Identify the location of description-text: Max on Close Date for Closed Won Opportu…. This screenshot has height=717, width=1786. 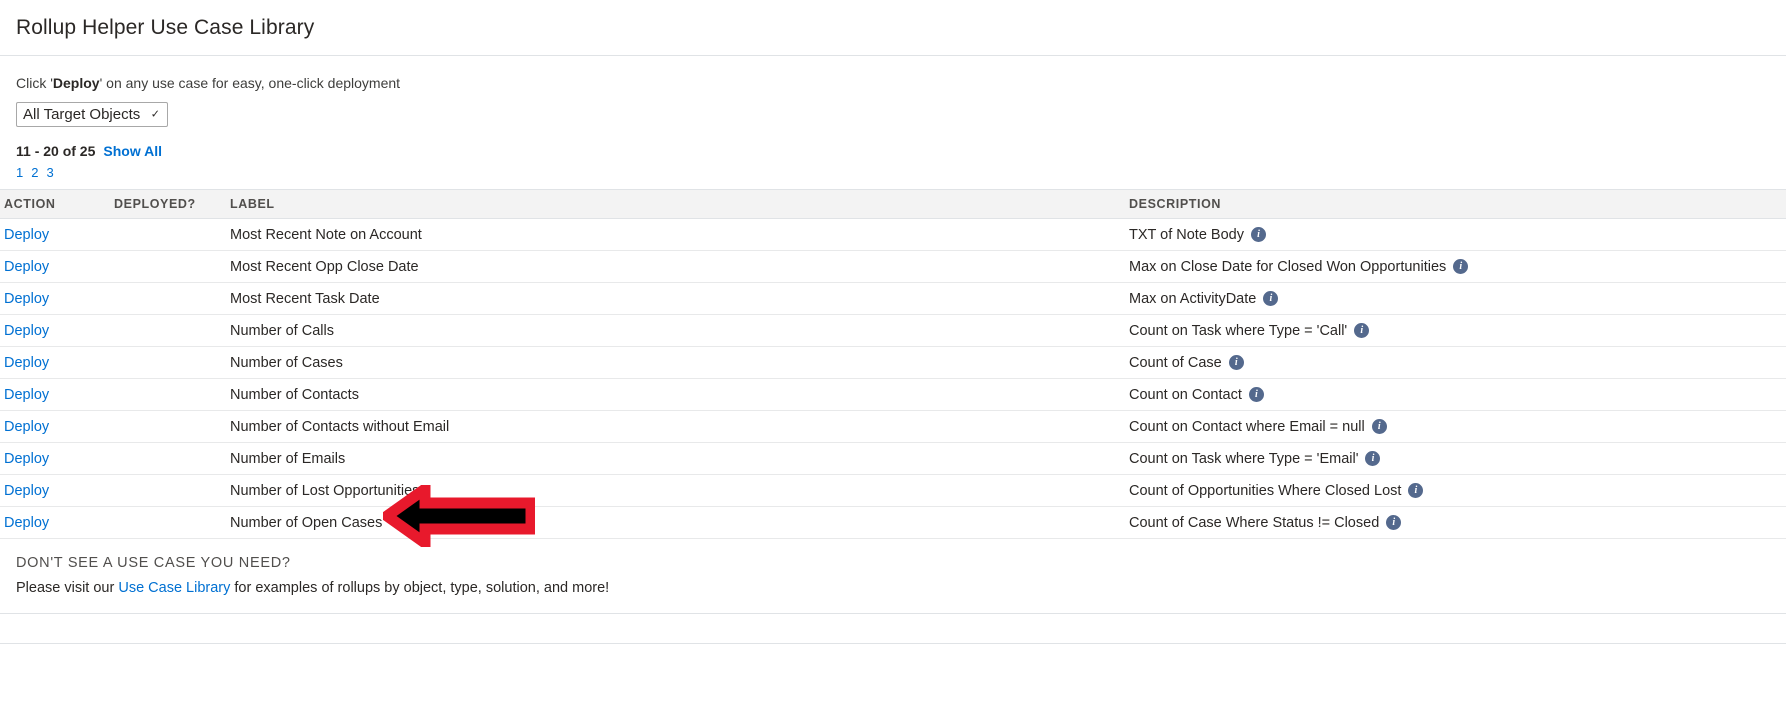
(1288, 266).